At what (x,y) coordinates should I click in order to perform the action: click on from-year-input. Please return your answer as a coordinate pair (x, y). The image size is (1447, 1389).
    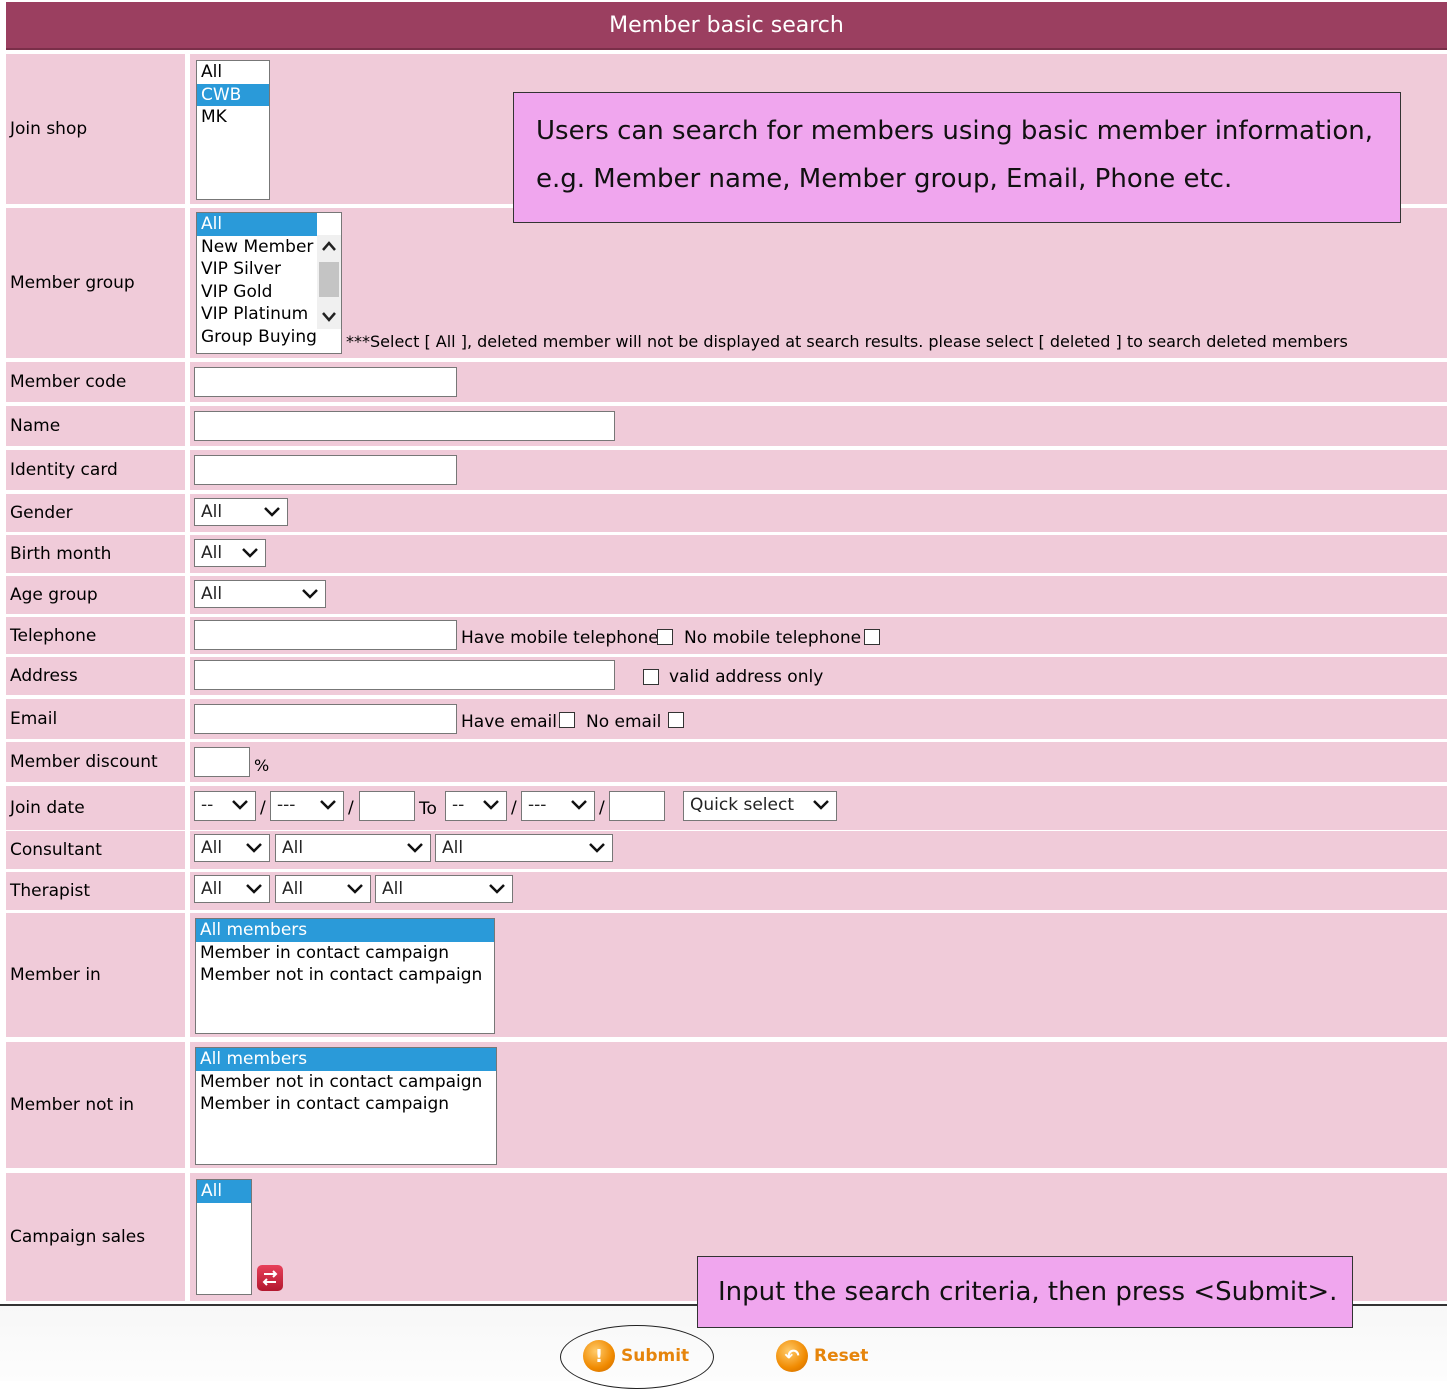
    Looking at the image, I should click on (387, 806).